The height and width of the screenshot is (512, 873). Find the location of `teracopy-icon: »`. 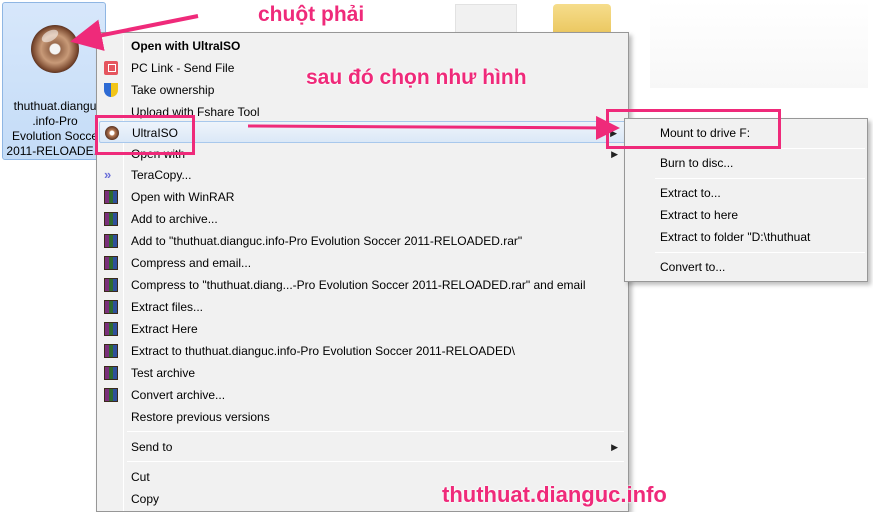

teracopy-icon: » is located at coordinates (108, 174).